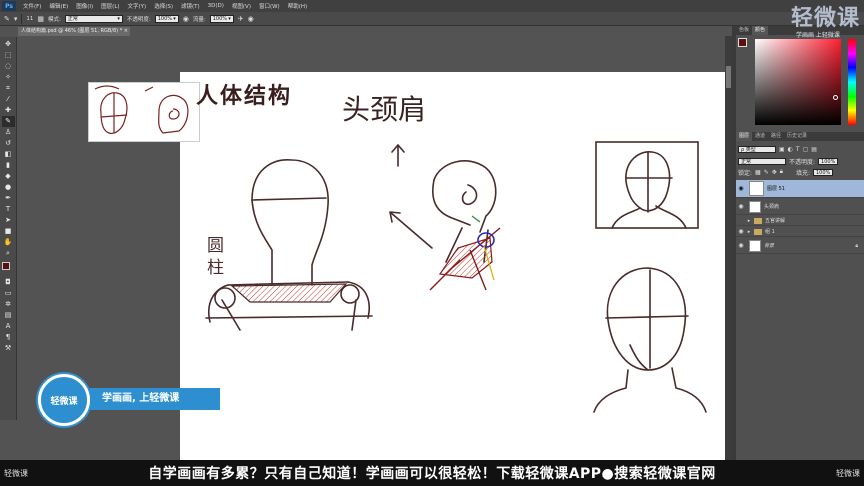  I want to click on layer-group-row: ◉ ▸ 组 1, so click(800, 232).